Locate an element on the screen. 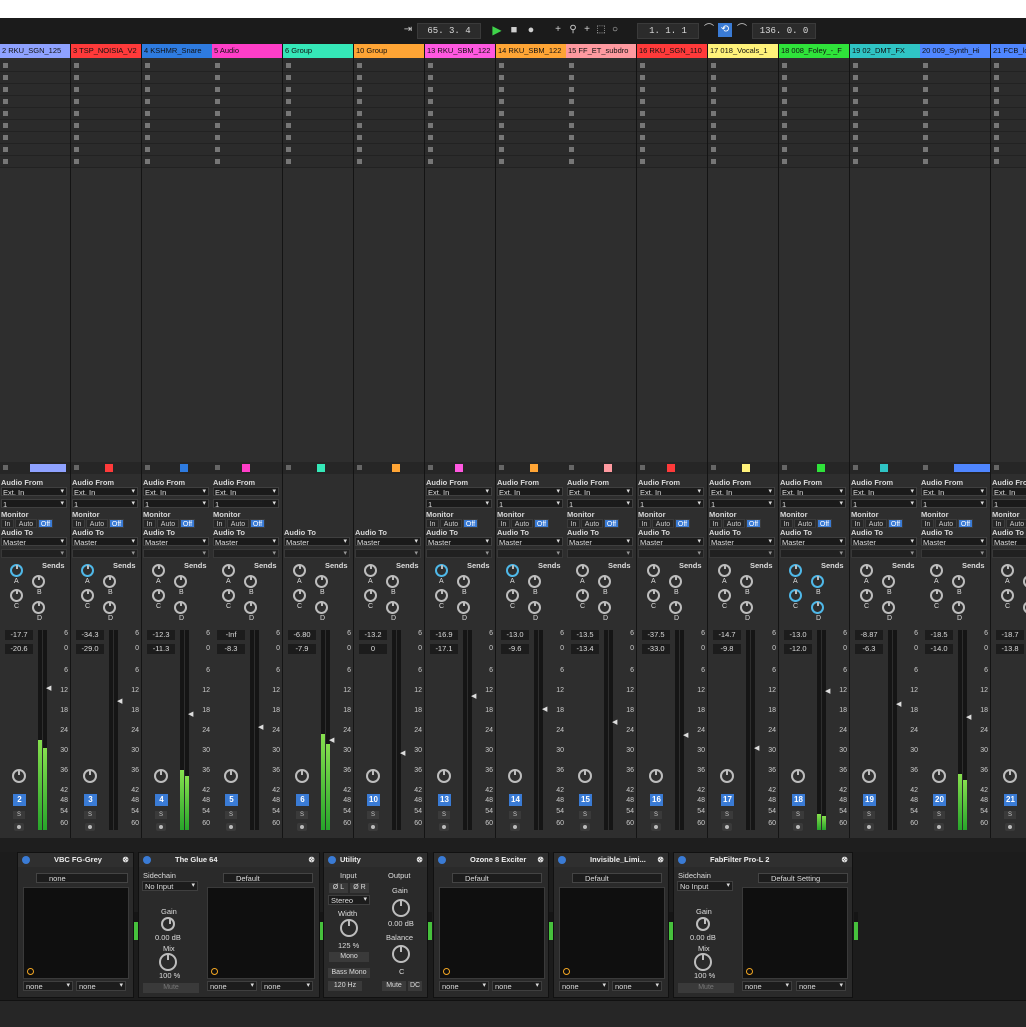 The height and width of the screenshot is (1027, 1026). peak-value: -13.4 is located at coordinates (585, 649).